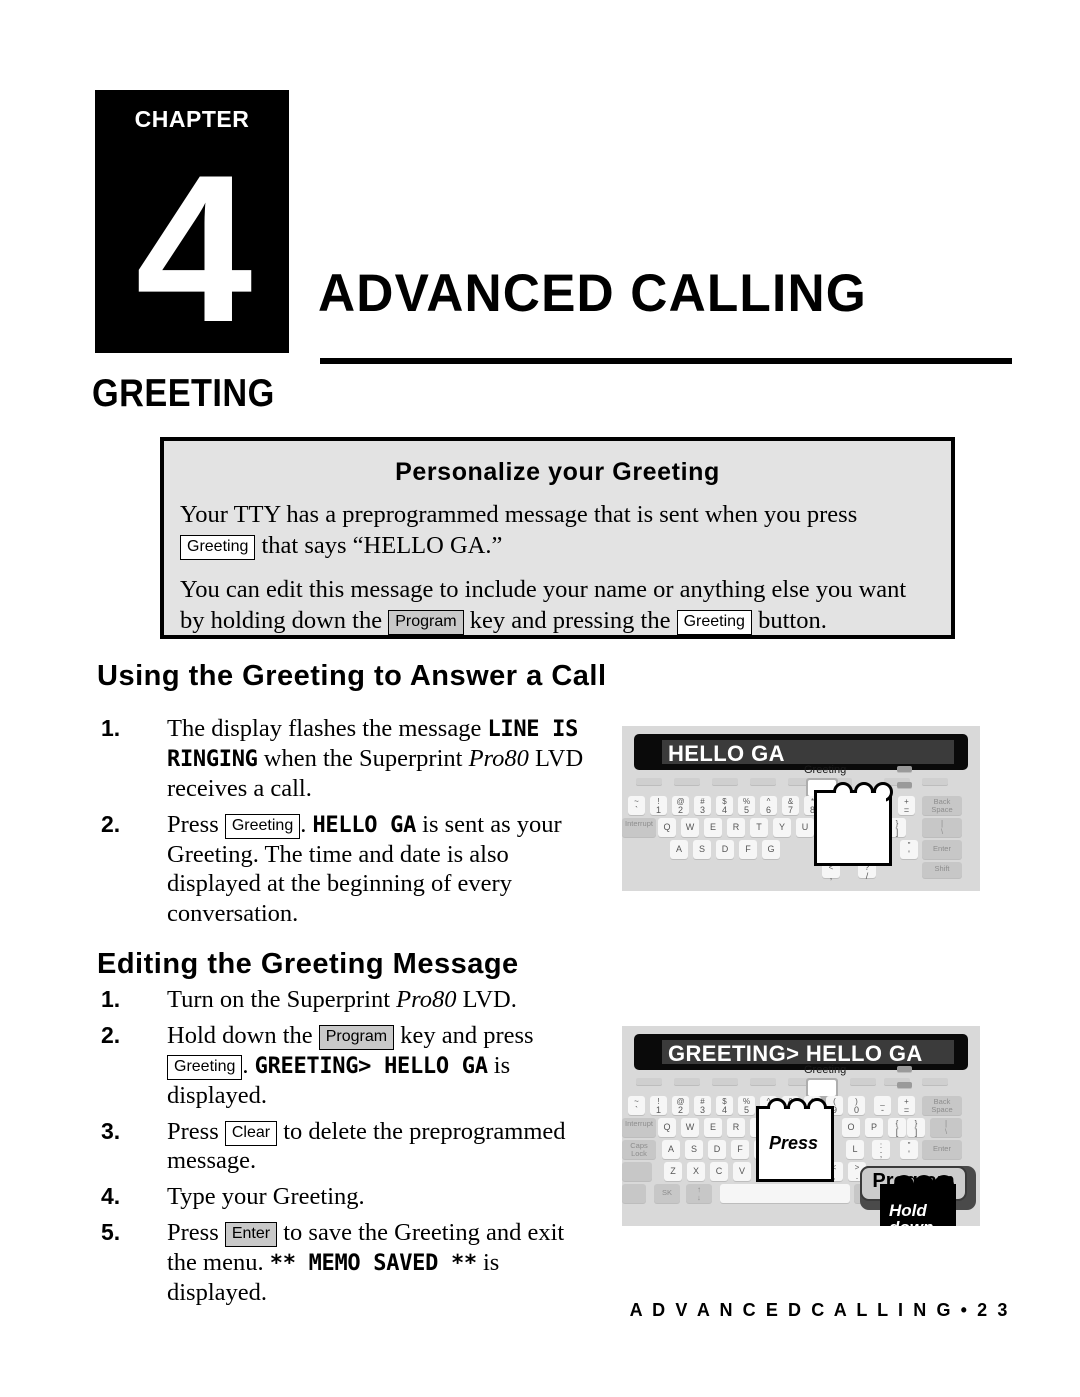 Image resolution: width=1080 pixels, height=1397 pixels. What do you see at coordinates (768, 805) in the screenshot?
I see `key-6: ^6` at bounding box center [768, 805].